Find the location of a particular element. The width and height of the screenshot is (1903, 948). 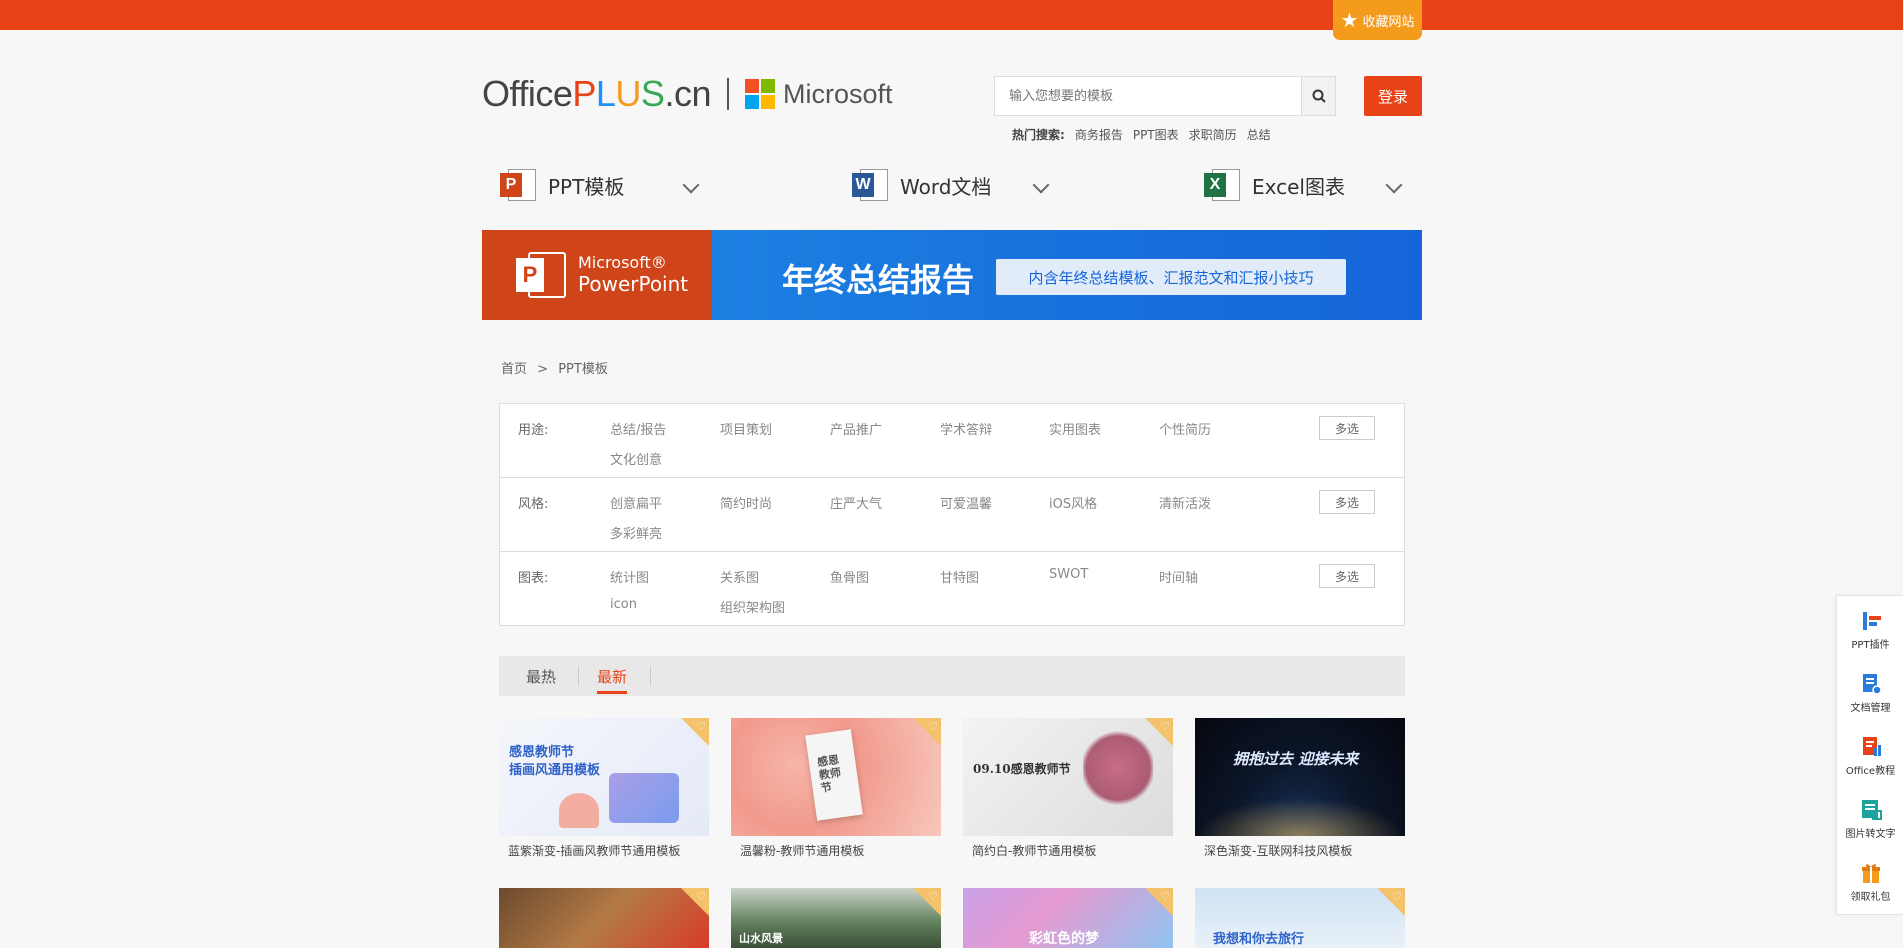

thumbnail-text: 感恩教师节 is located at coordinates (829, 774).